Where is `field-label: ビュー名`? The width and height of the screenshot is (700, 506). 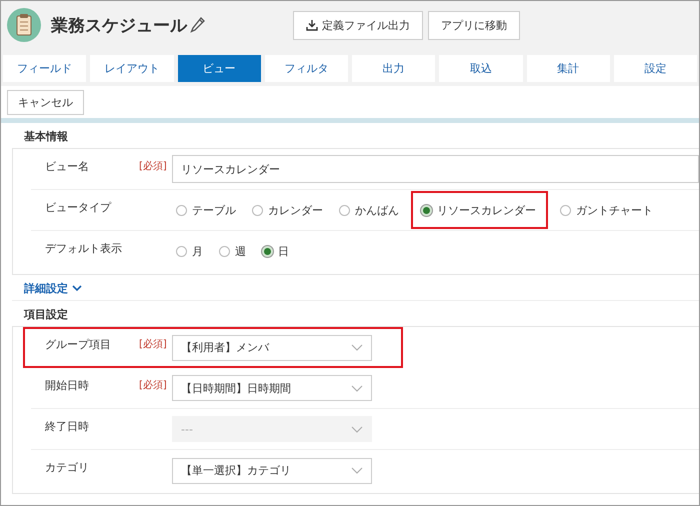
field-label: ビュー名 is located at coordinates (67, 166).